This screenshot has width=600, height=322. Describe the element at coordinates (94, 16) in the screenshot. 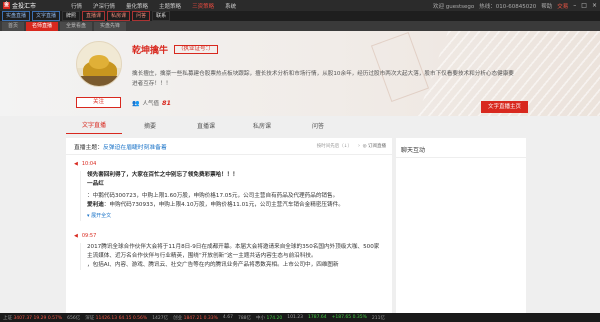

I see `toolbar-live-course: 直播课` at that location.